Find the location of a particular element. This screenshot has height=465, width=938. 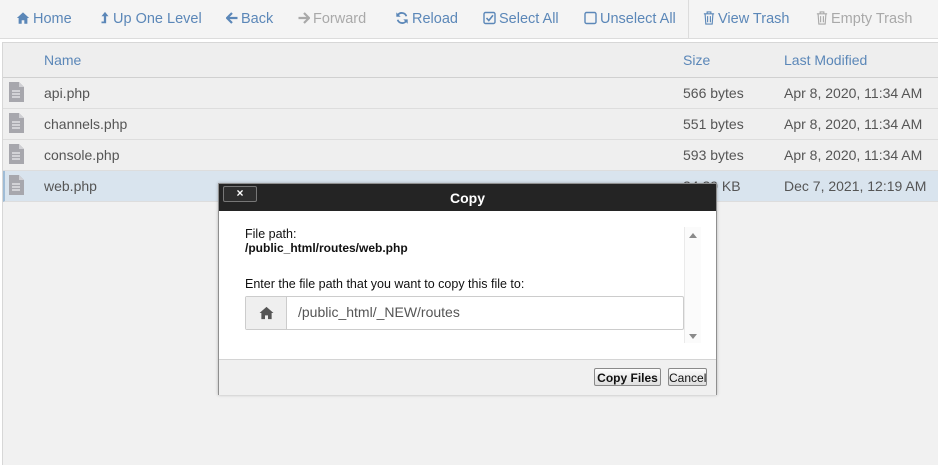

view-trash-label: View Trash is located at coordinates (754, 19).